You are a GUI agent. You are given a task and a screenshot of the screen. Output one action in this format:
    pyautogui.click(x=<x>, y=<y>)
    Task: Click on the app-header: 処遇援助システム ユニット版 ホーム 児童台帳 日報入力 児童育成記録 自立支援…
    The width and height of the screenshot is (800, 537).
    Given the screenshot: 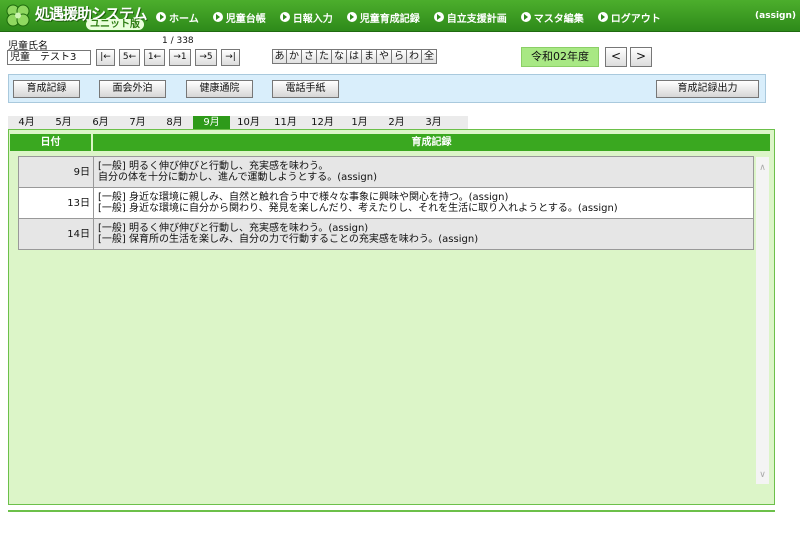 What is the action you would take?
    pyautogui.click(x=400, y=16)
    